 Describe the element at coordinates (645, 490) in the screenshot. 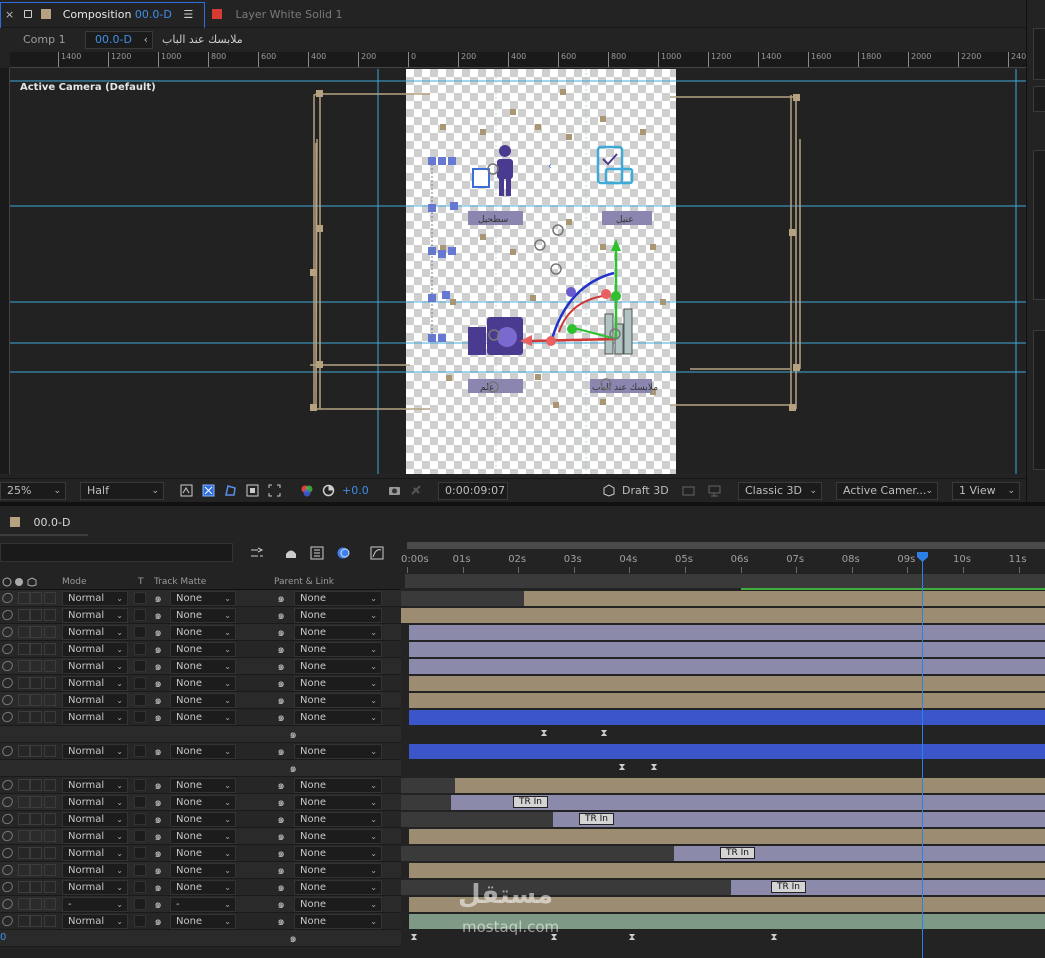

I see `draft-3d-label: Draft 3D` at that location.